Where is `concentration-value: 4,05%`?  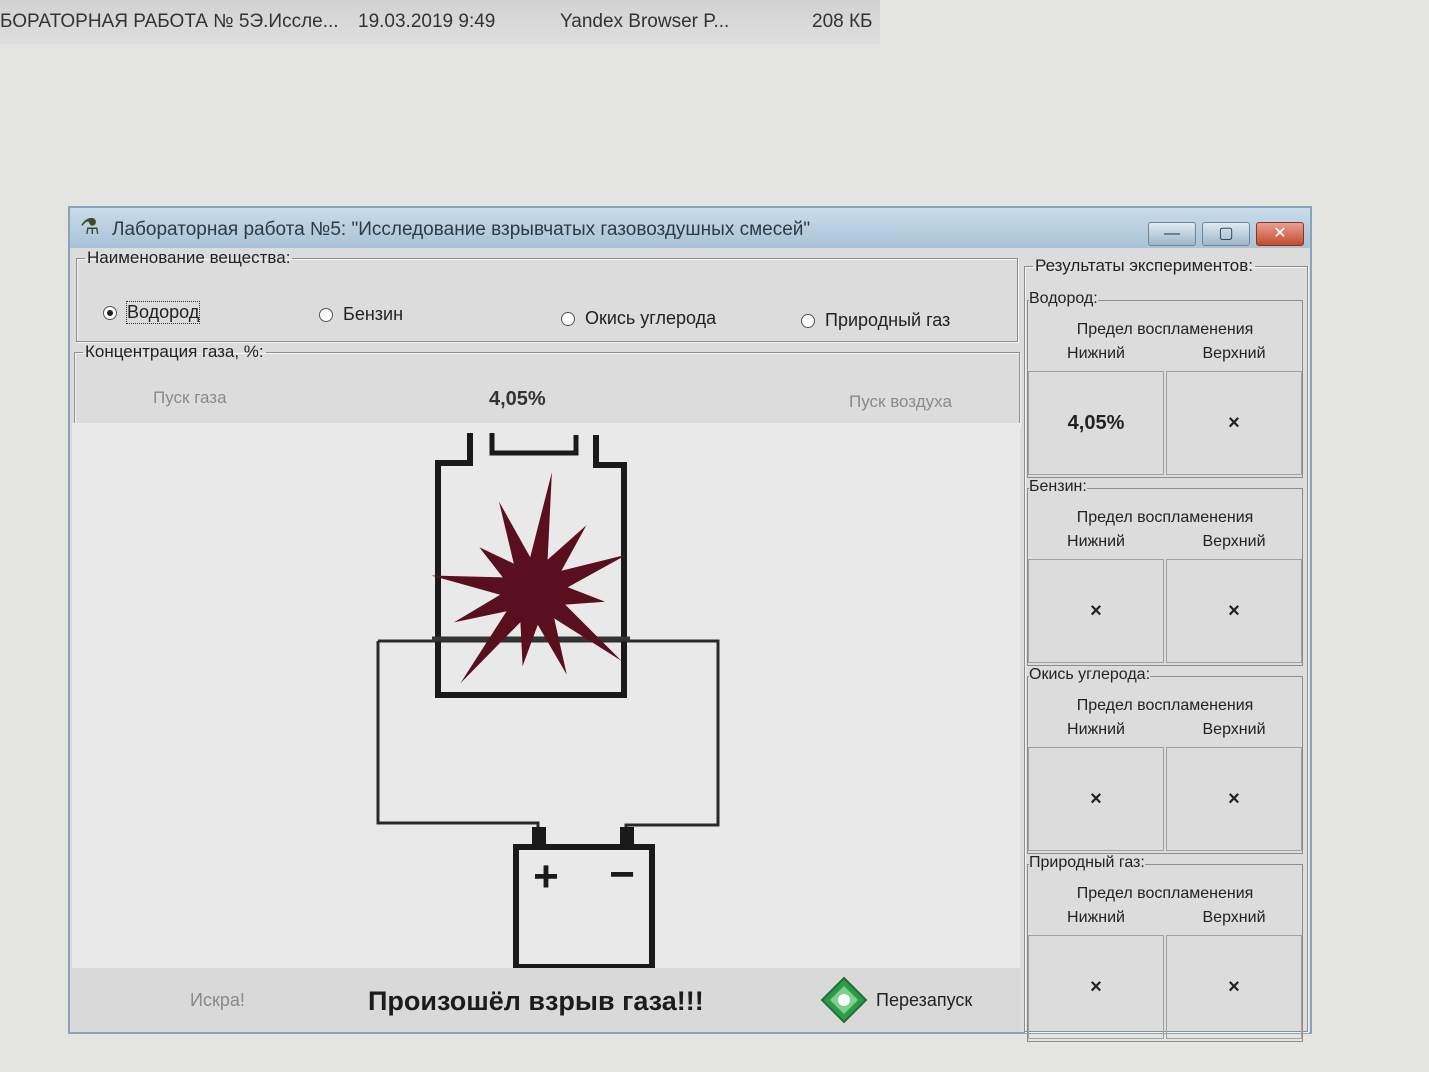
concentration-value: 4,05% is located at coordinates (517, 399).